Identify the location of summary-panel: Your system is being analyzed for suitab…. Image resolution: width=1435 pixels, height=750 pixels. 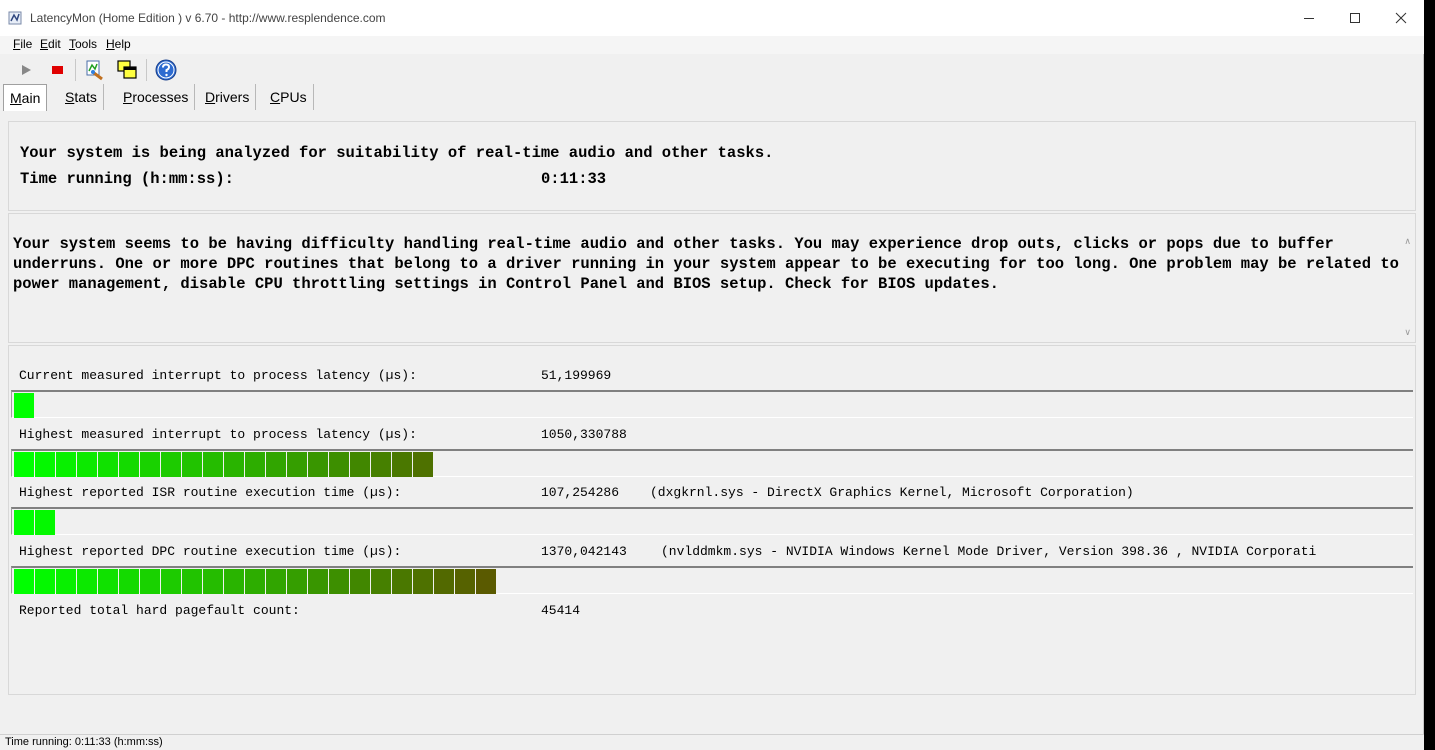
(712, 166).